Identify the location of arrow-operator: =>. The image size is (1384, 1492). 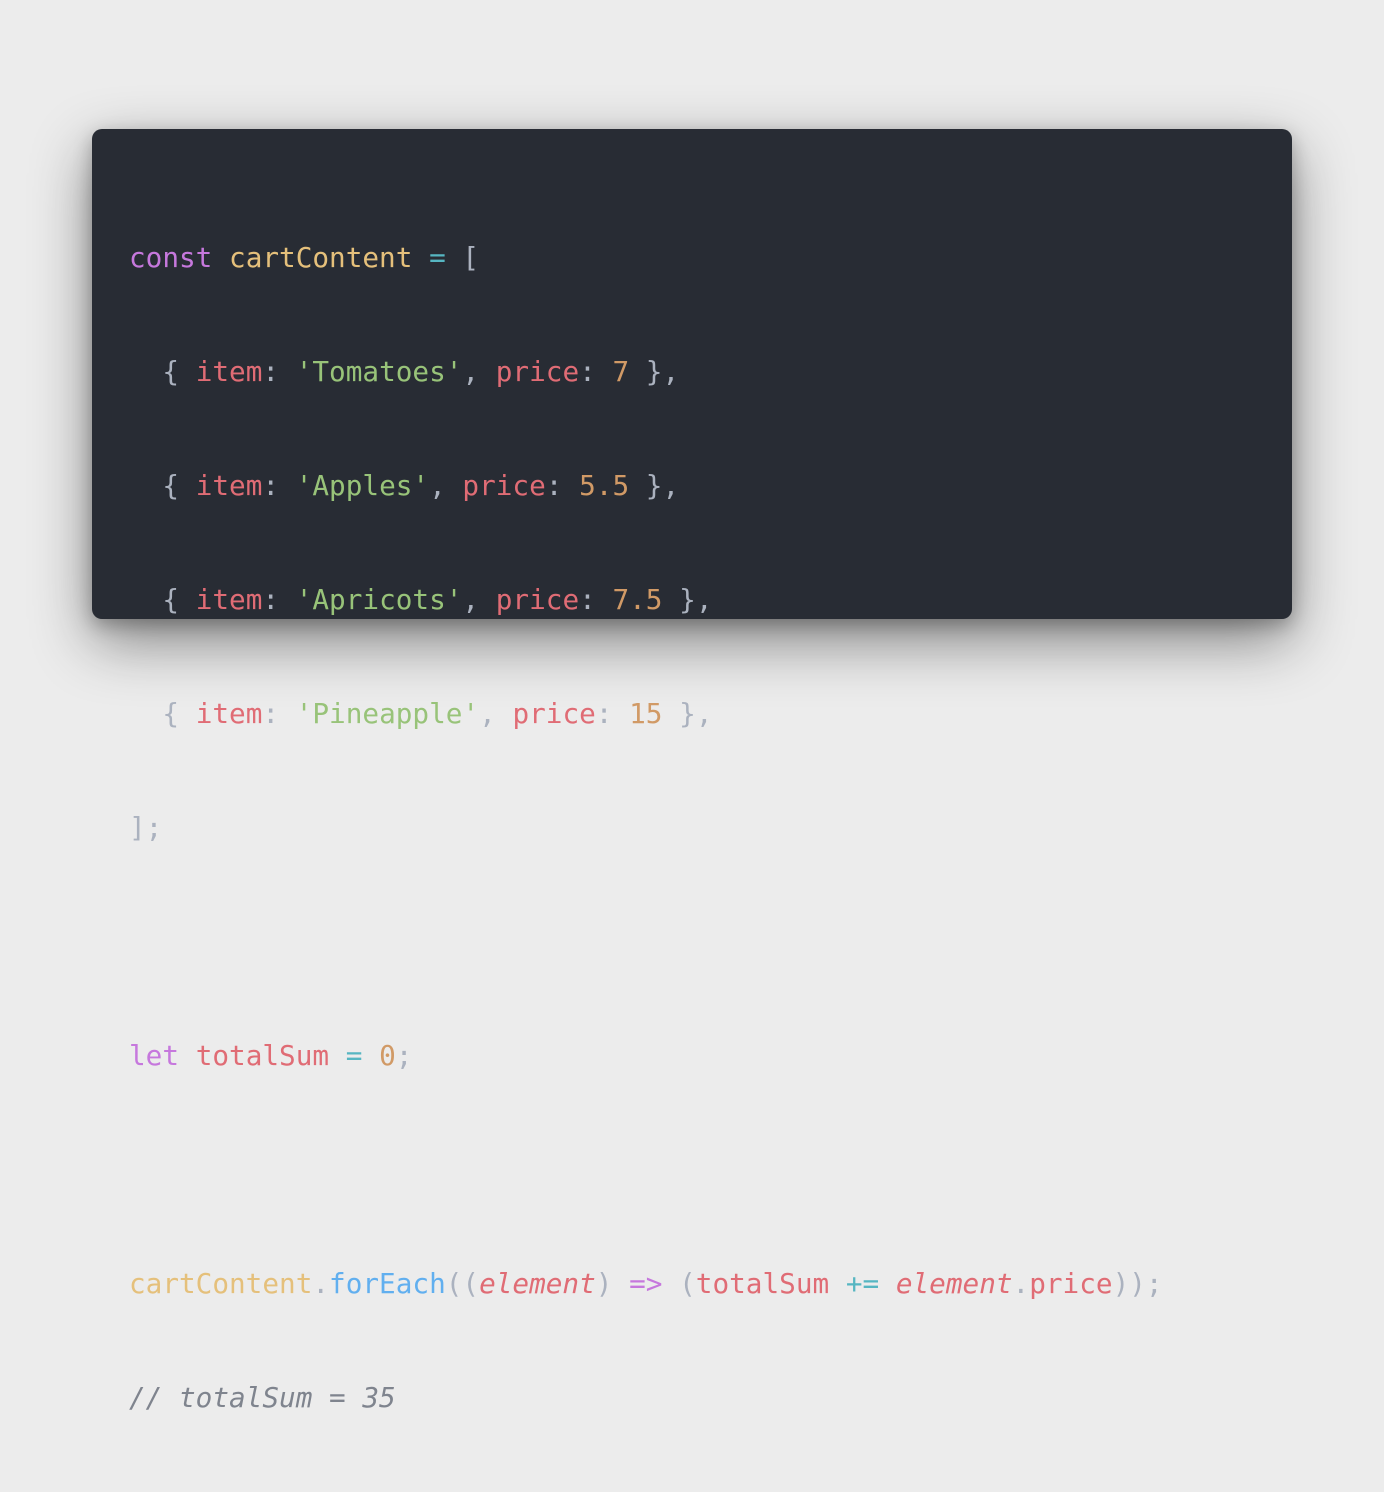
(646, 1283).